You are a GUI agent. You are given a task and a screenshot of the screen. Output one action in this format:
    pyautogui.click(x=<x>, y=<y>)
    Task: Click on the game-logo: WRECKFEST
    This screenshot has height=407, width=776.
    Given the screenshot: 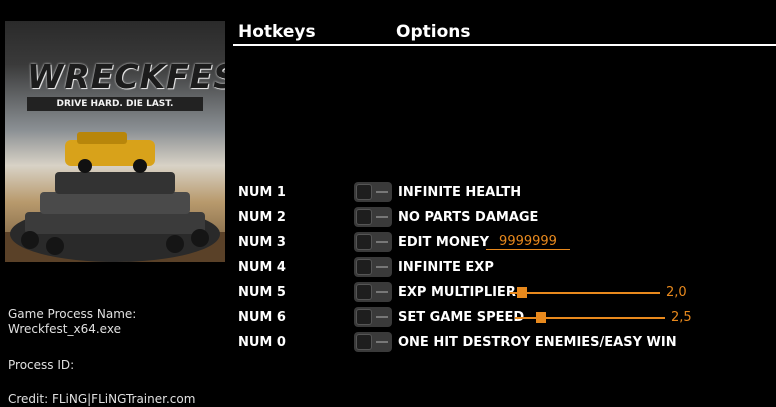 What is the action you would take?
    pyautogui.click(x=126, y=76)
    